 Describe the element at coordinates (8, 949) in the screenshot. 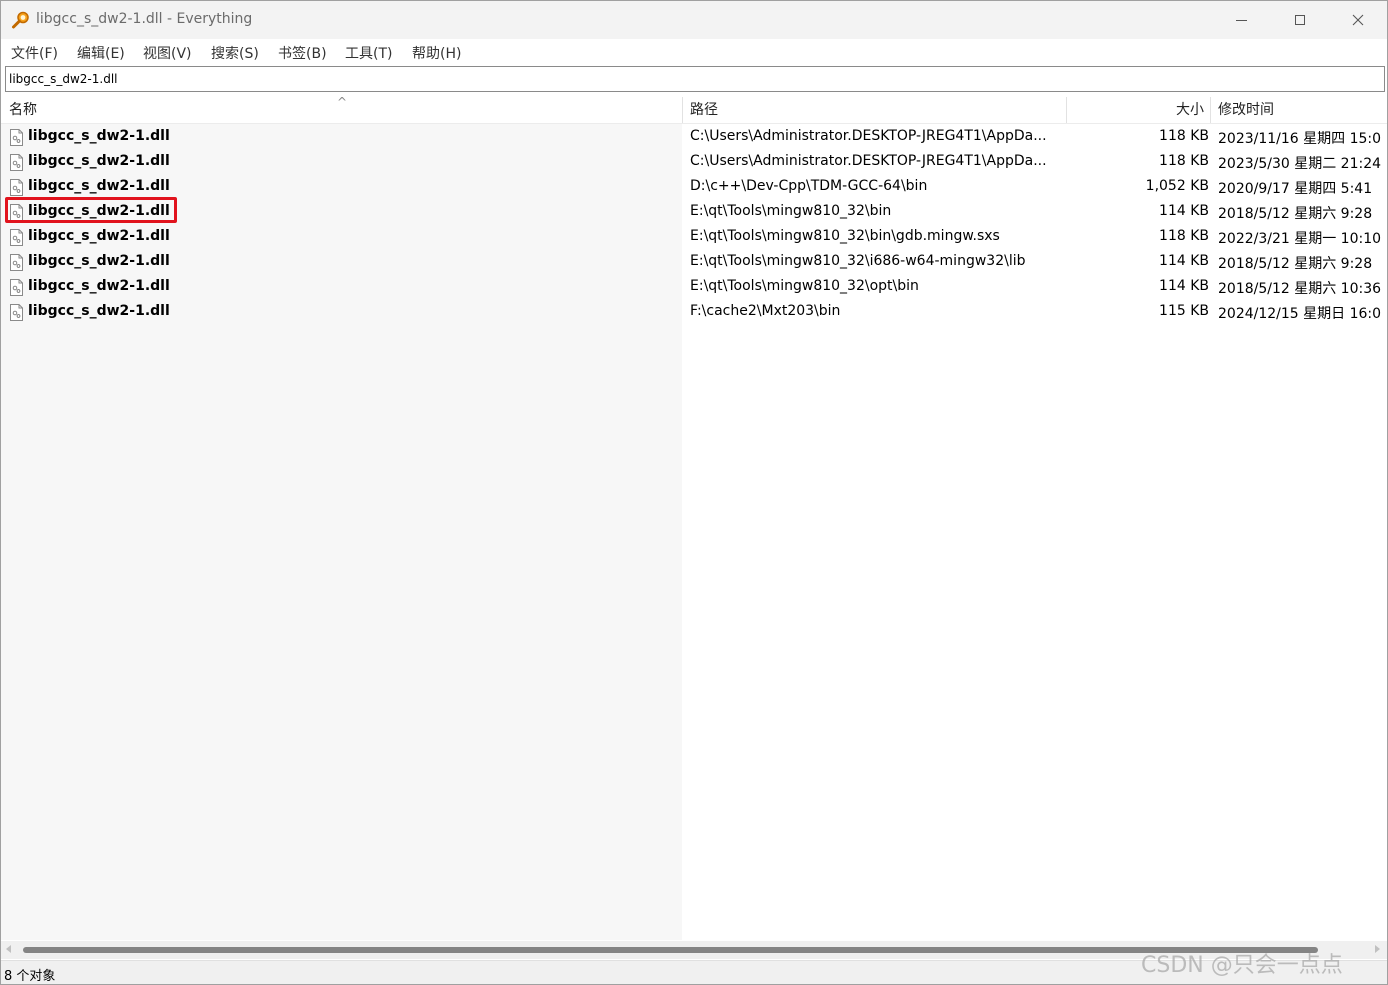

I see `scroll-left-icon` at that location.